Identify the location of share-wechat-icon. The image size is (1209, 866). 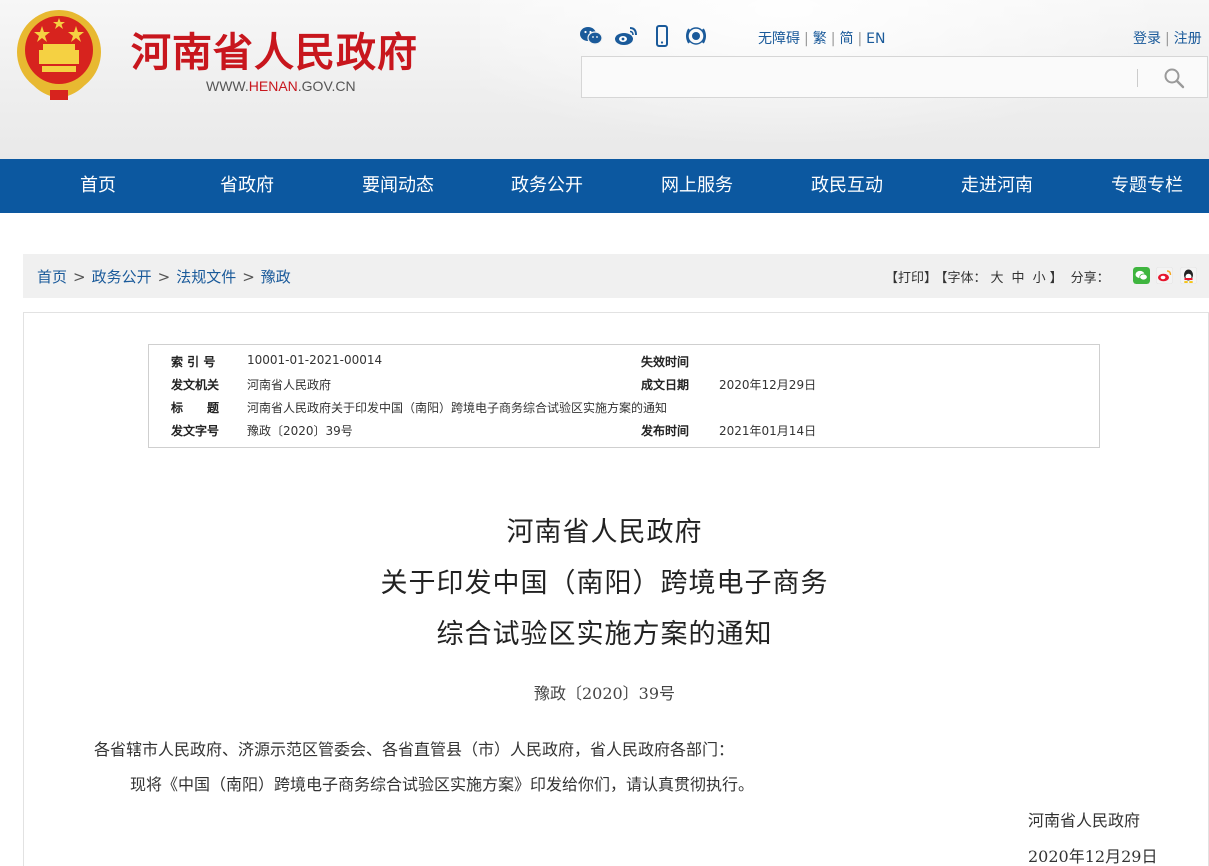
(1141, 275).